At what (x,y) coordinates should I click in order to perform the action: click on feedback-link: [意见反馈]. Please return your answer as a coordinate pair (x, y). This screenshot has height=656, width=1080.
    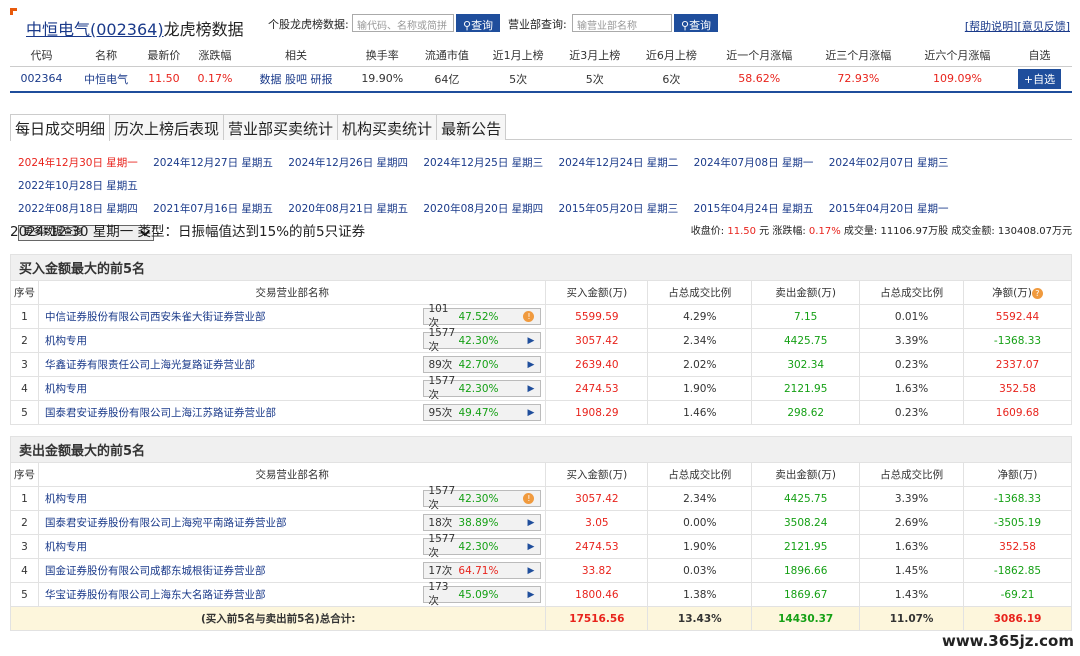
    Looking at the image, I should click on (1043, 26).